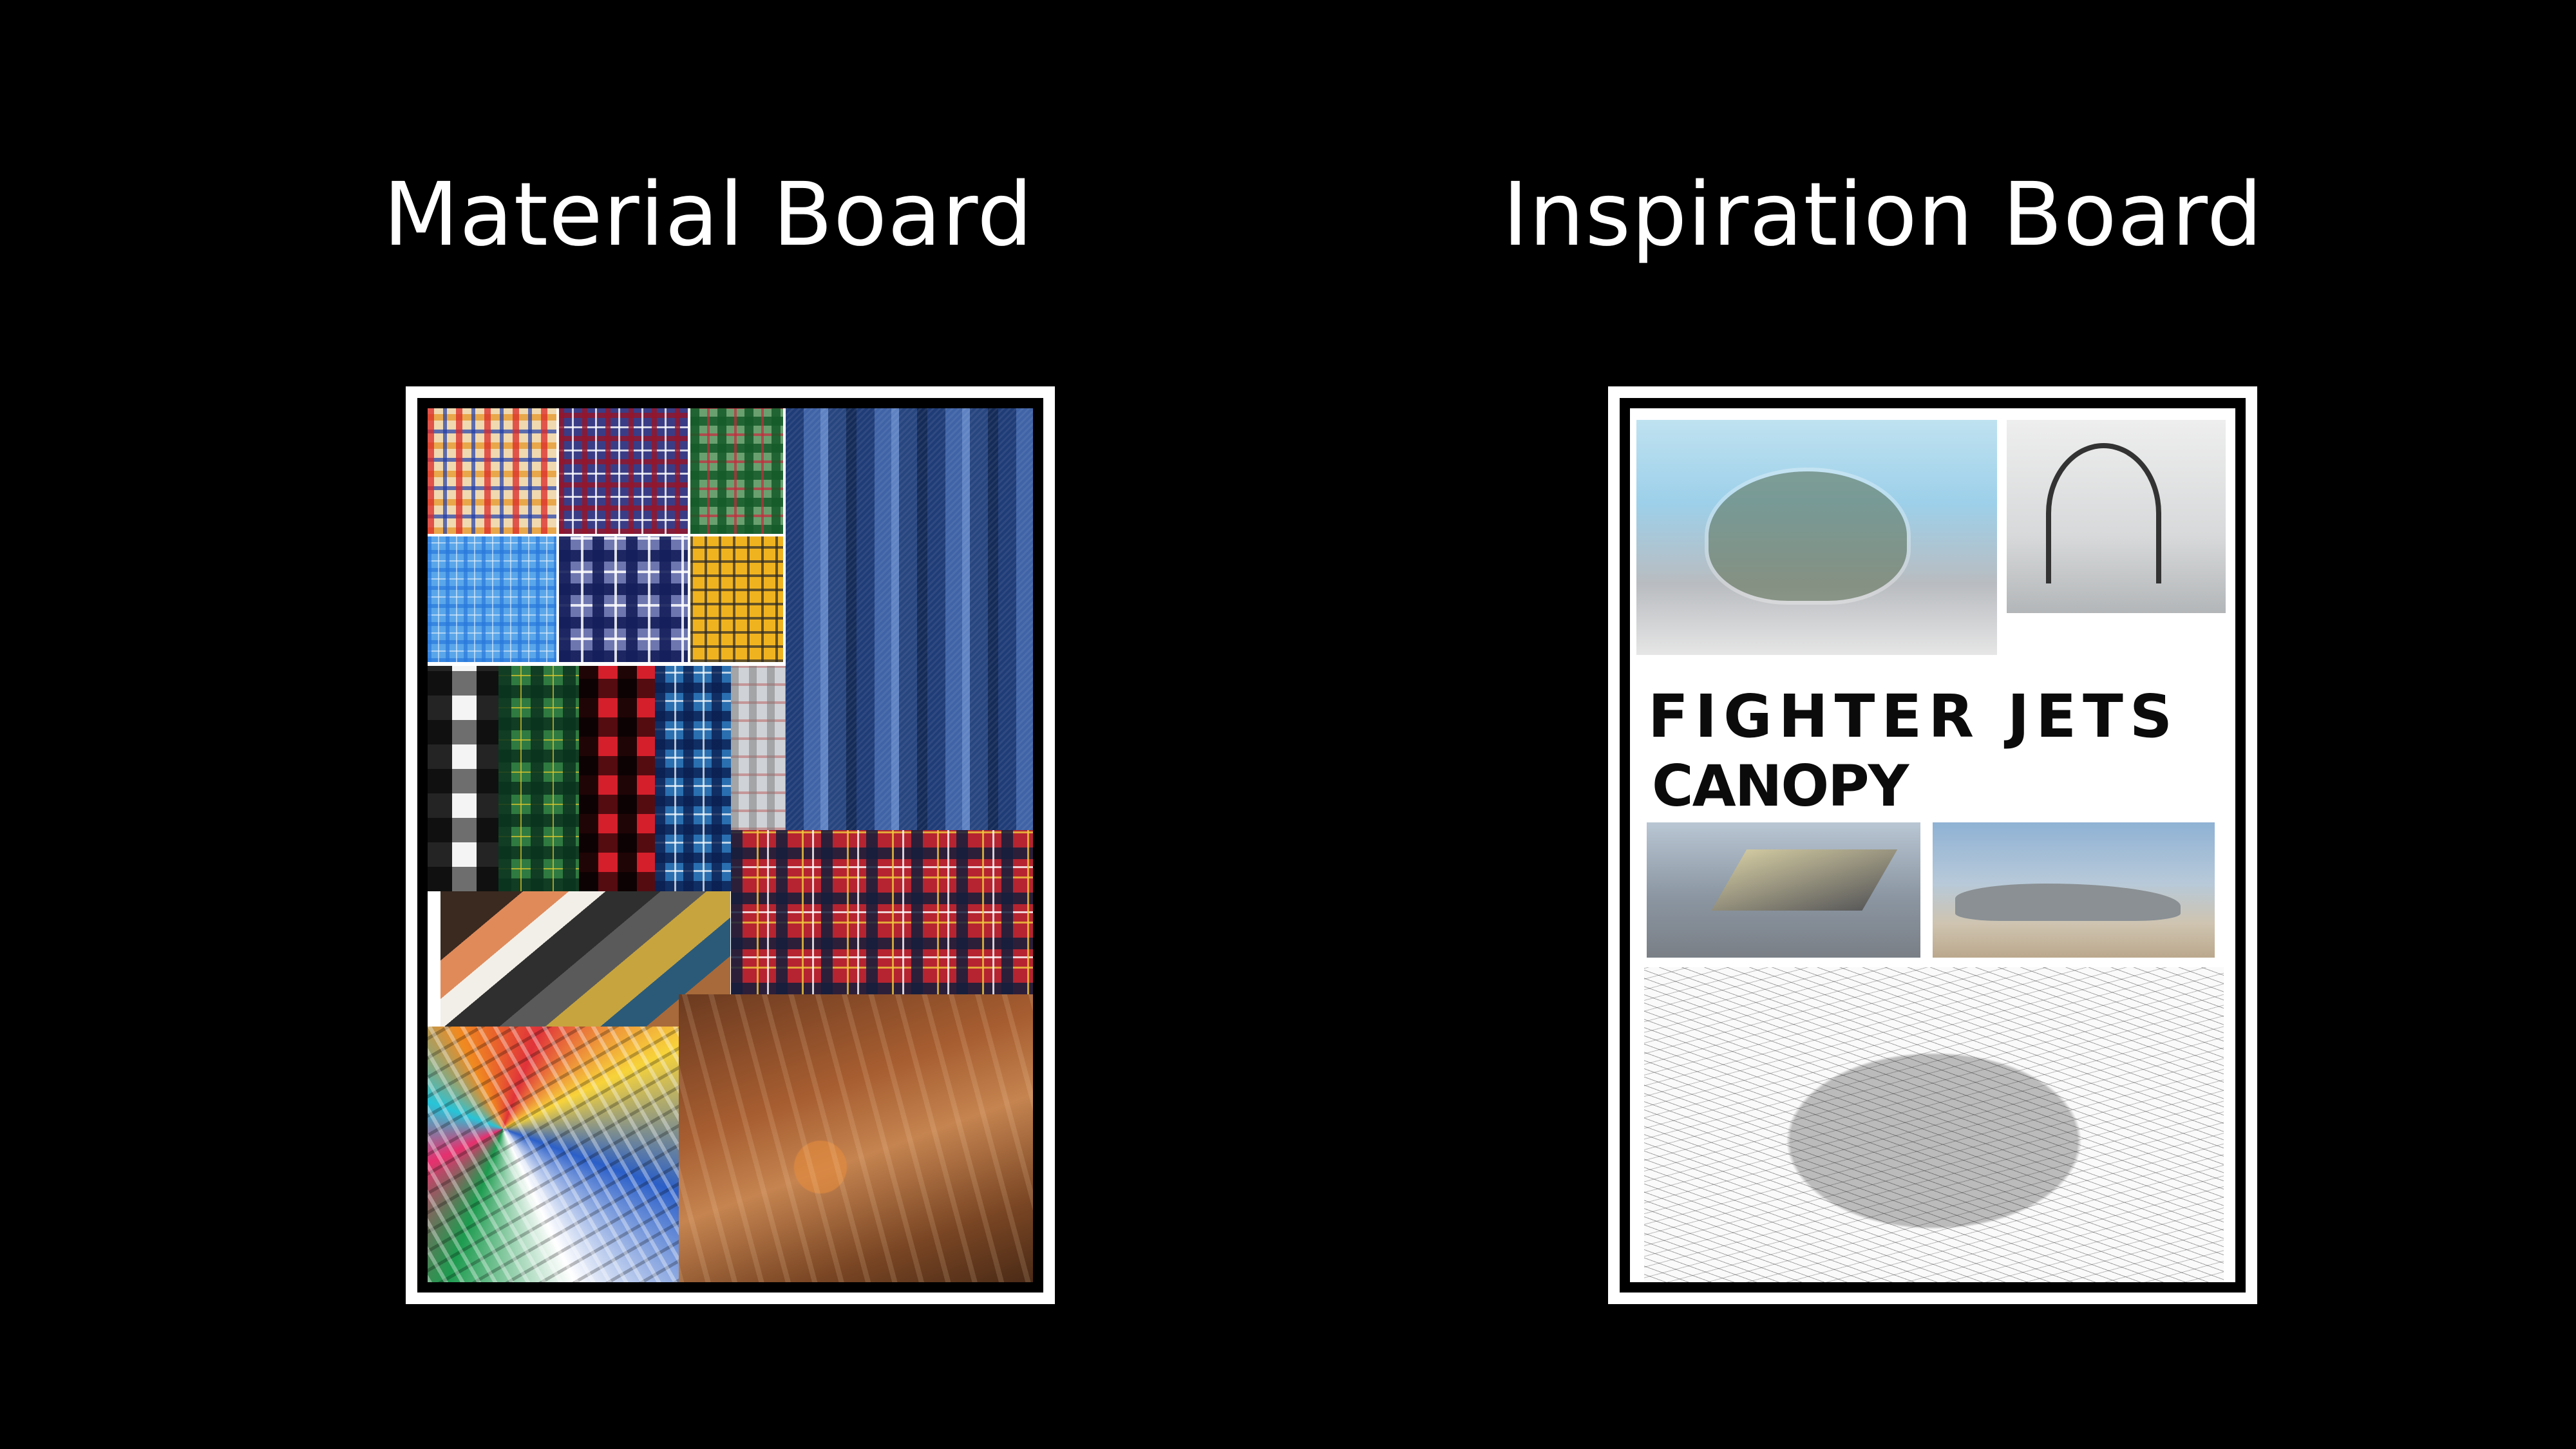 The image size is (2576, 1449). What do you see at coordinates (492, 471) in the screenshot?
I see `plaid-swatch-orange` at bounding box center [492, 471].